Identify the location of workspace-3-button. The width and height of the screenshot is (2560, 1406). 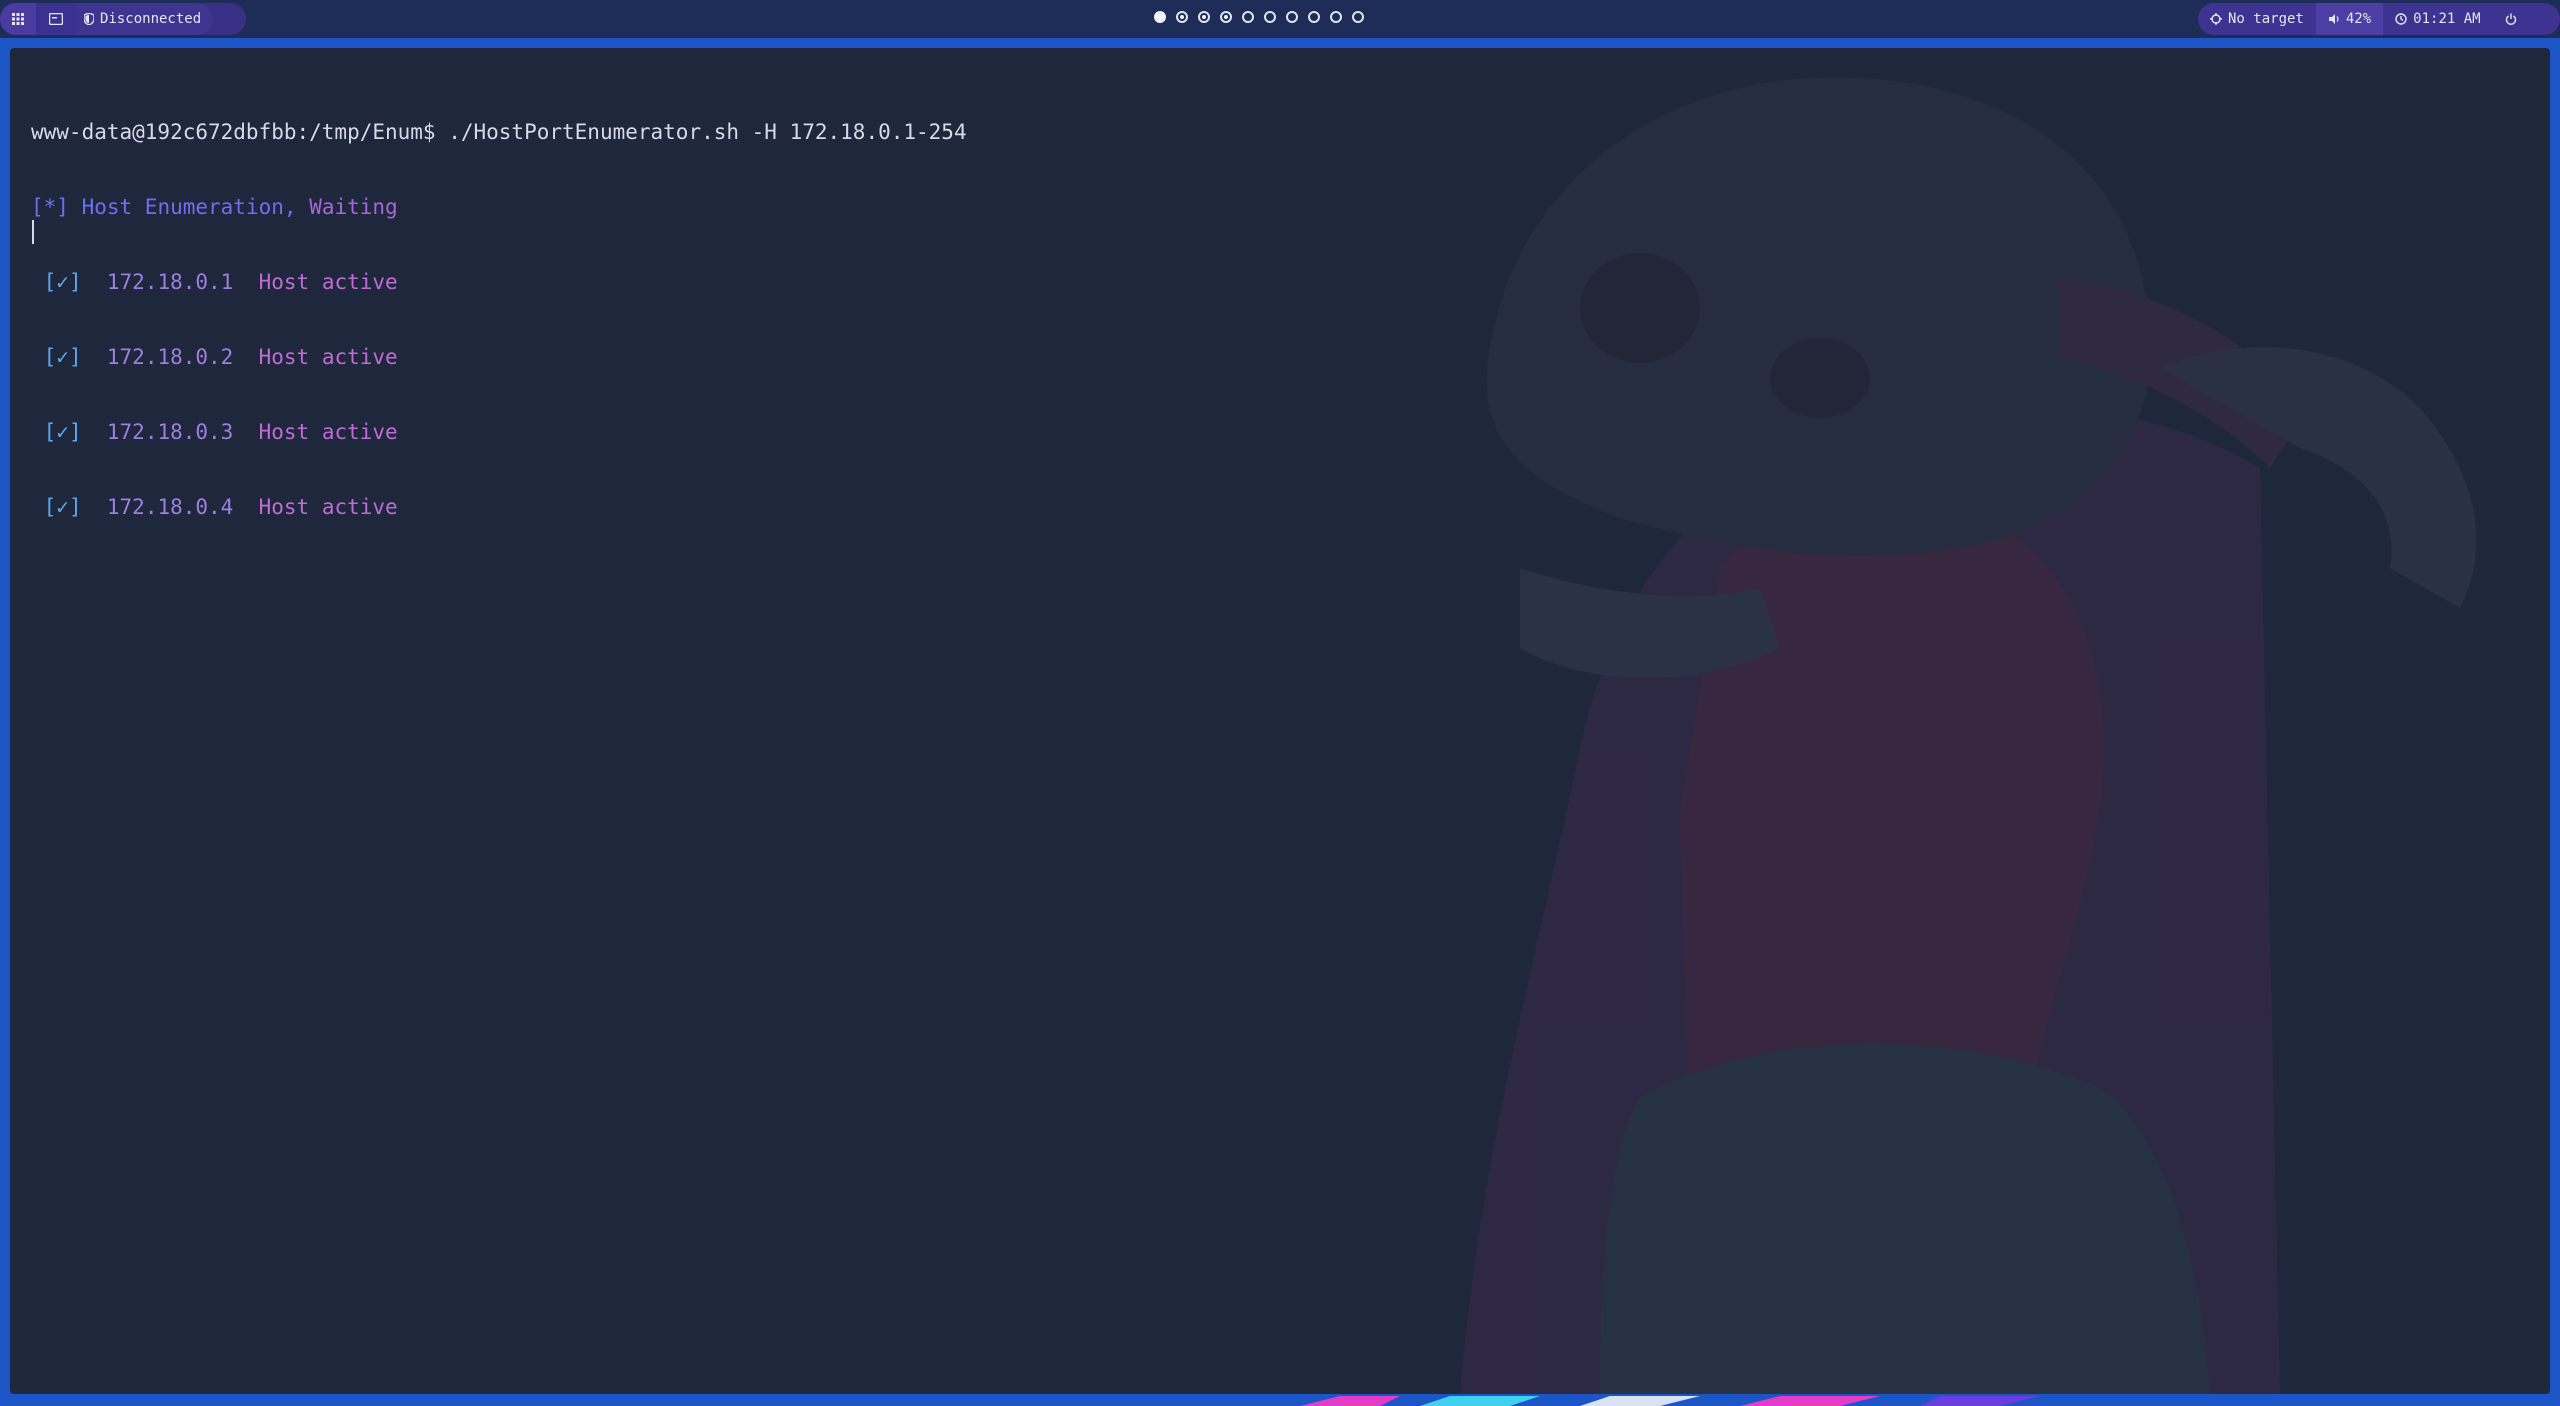
(1204, 17).